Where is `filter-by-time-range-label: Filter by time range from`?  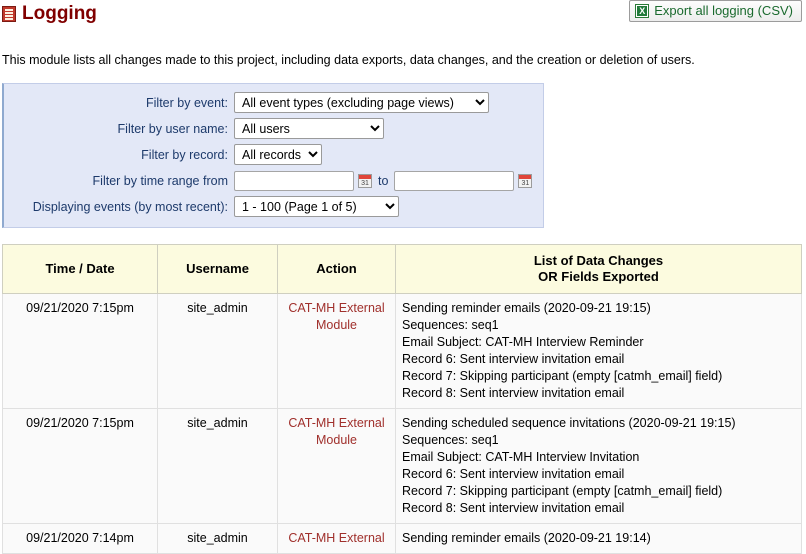
filter-by-time-range-label: Filter by time range from is located at coordinates (160, 180).